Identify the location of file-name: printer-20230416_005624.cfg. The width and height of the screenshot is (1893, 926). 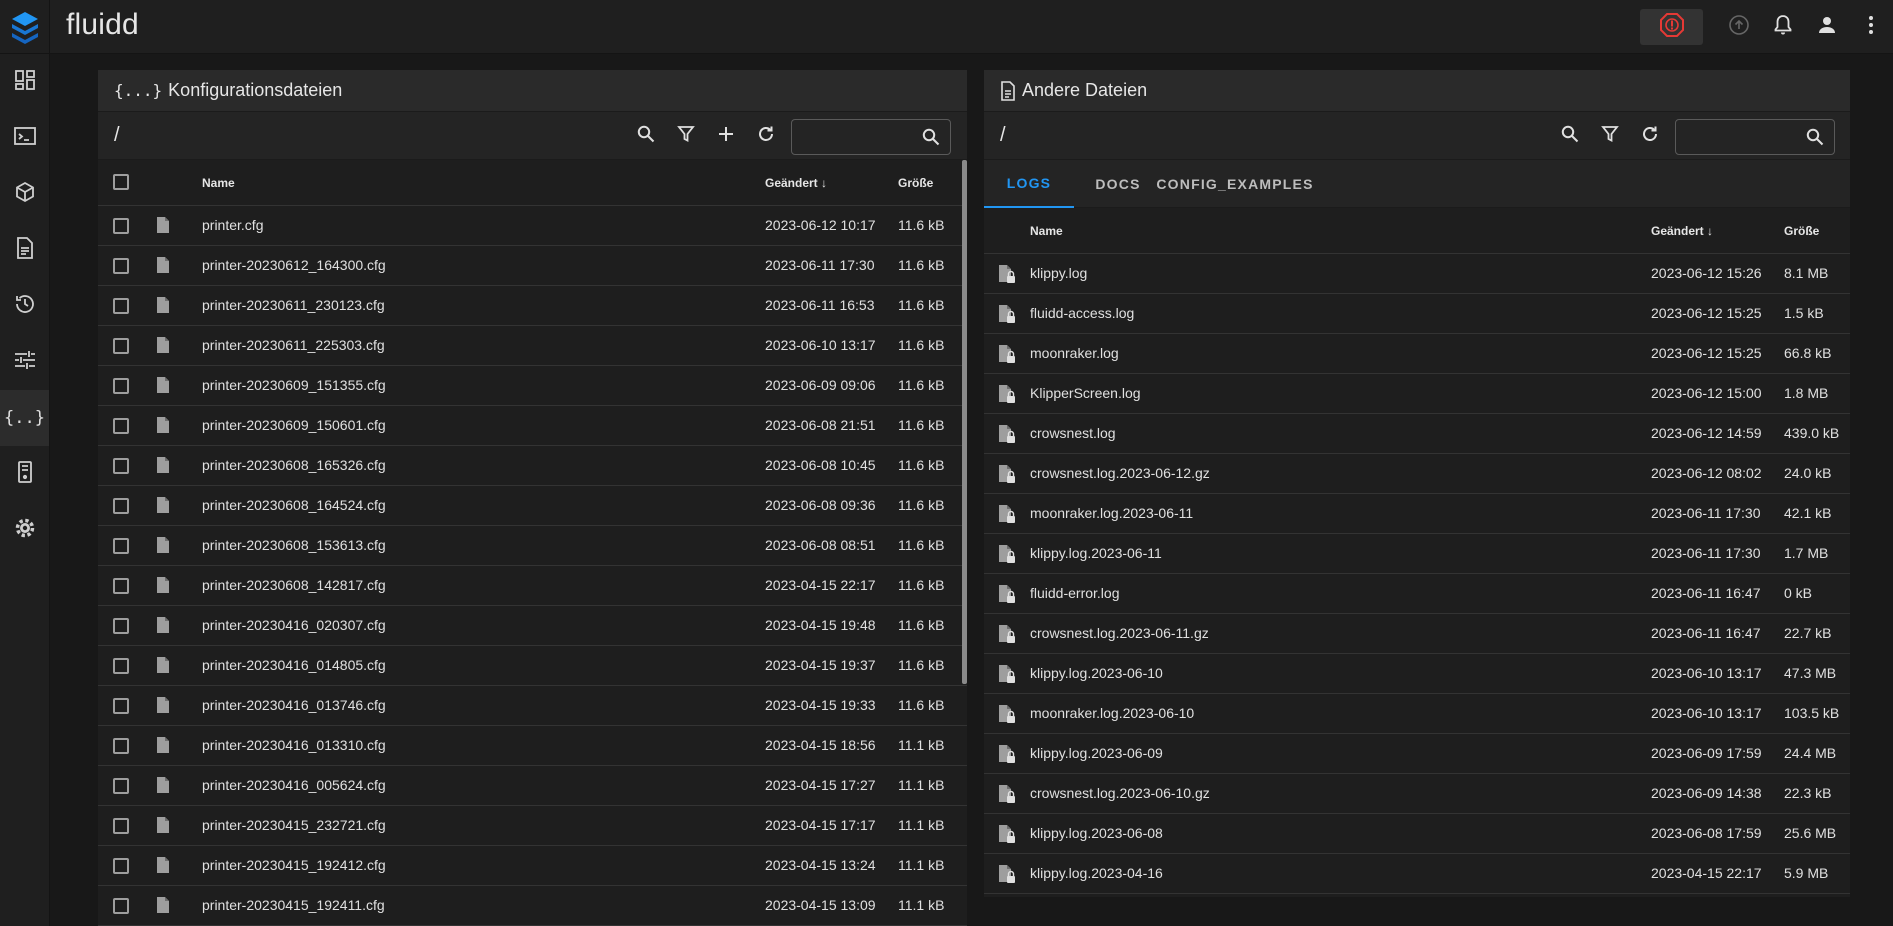
(294, 785).